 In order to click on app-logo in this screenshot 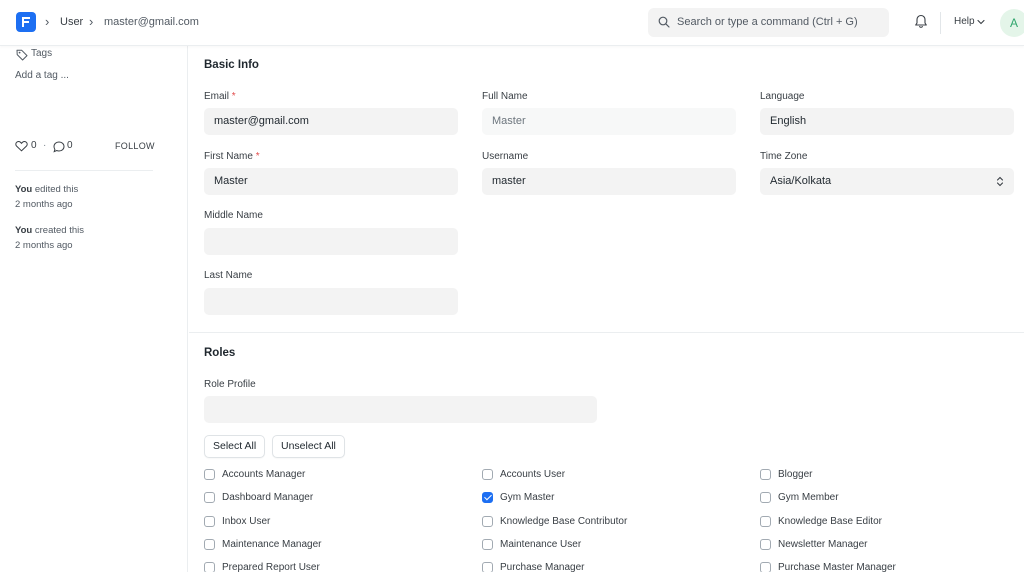, I will do `click(26, 22)`.